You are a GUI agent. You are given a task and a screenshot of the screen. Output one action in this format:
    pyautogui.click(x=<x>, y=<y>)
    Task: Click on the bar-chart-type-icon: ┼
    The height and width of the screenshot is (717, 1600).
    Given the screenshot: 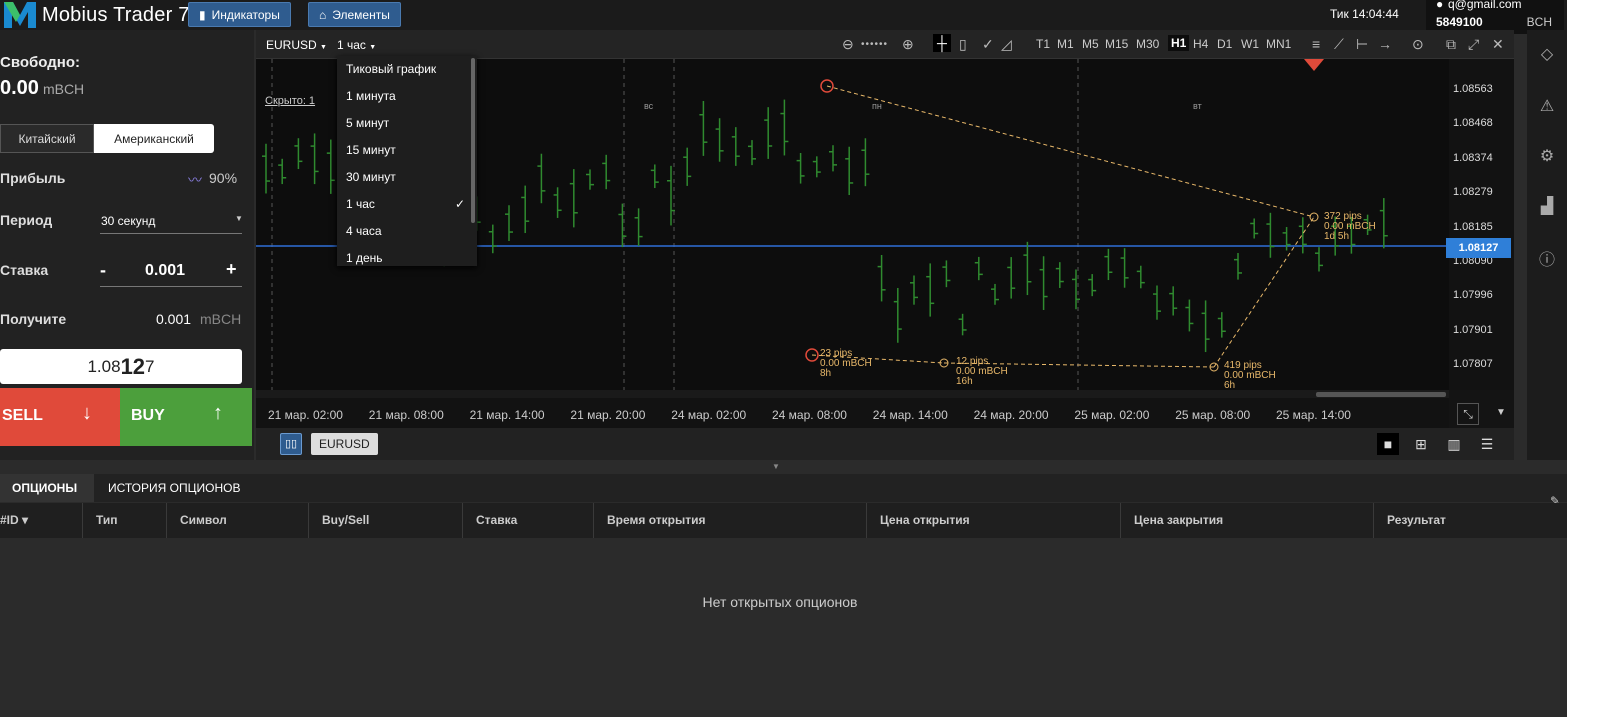 What is the action you would take?
    pyautogui.click(x=942, y=43)
    